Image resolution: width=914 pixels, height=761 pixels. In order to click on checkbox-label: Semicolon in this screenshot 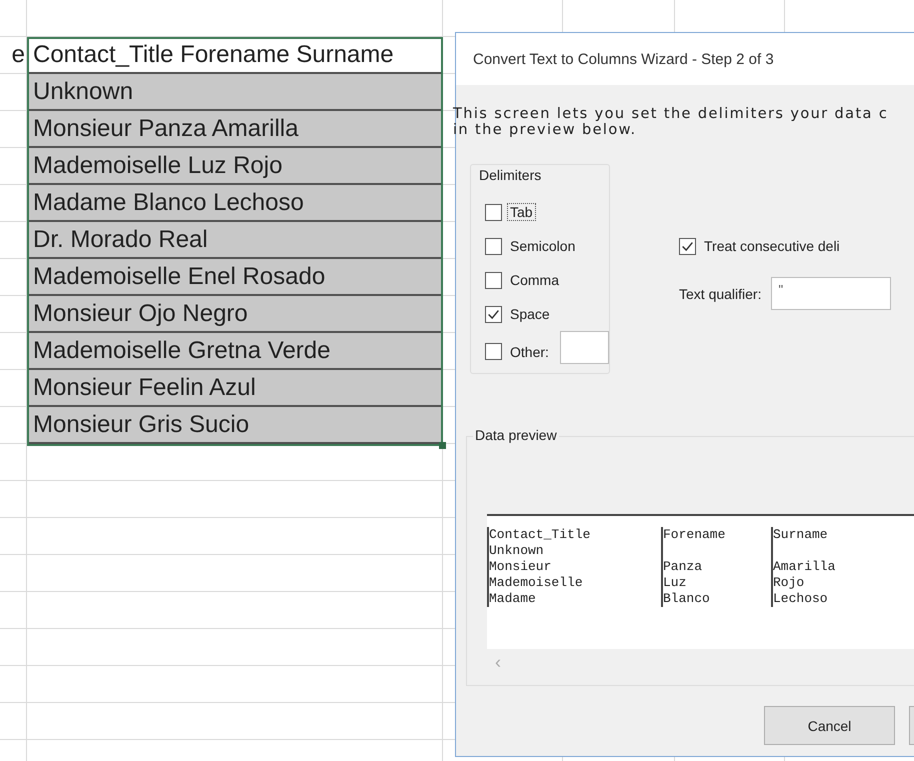, I will do `click(542, 246)`.